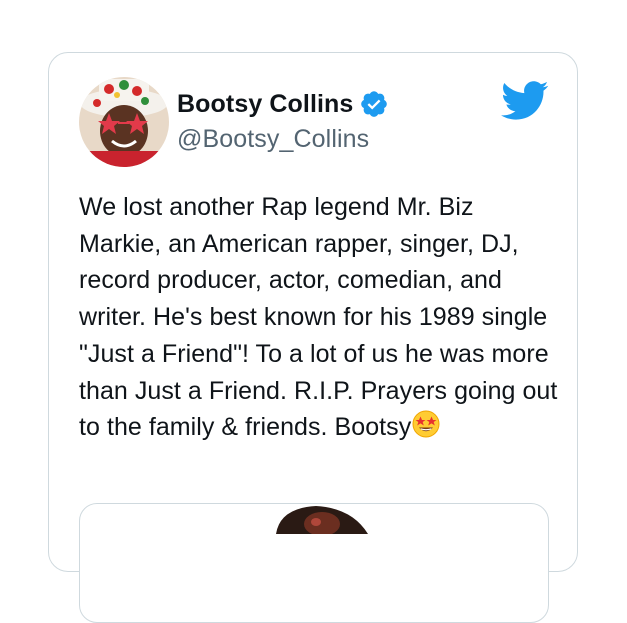 The height and width of the screenshot is (623, 627). What do you see at coordinates (525, 101) in the screenshot?
I see `twitter-bird-icon` at bounding box center [525, 101].